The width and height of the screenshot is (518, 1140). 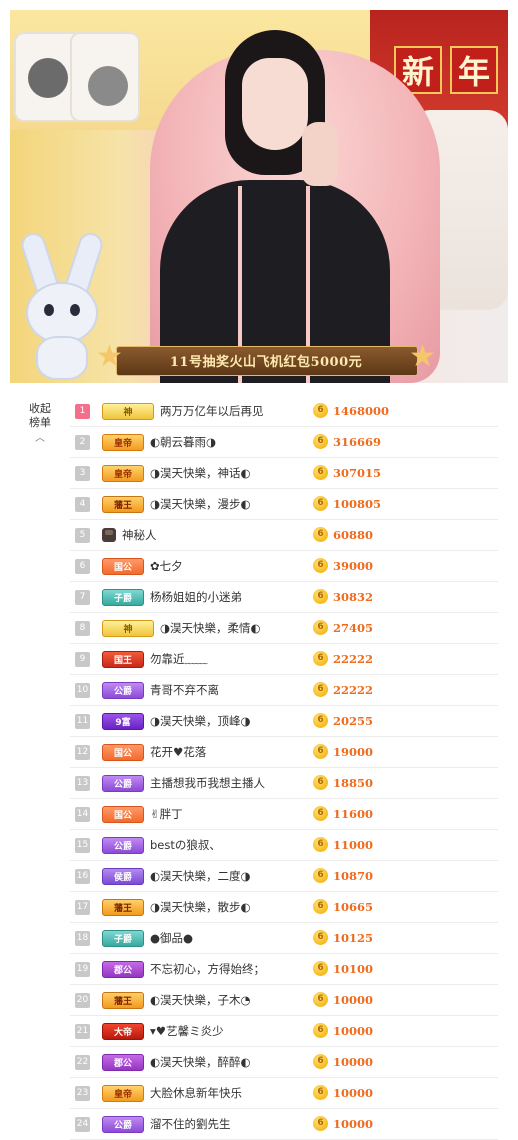 What do you see at coordinates (82, 442) in the screenshot?
I see `rank-number: 2` at bounding box center [82, 442].